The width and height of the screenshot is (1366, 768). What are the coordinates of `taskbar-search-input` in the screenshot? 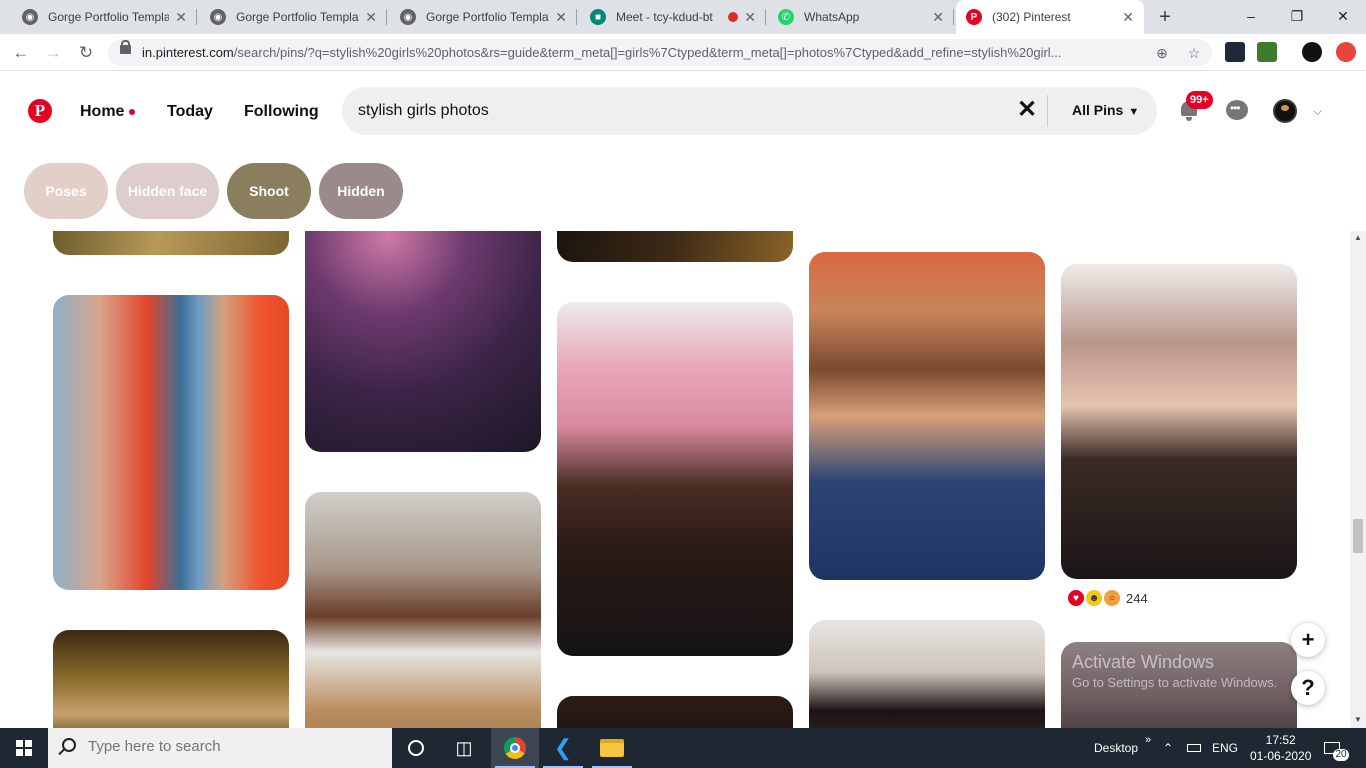 It's located at (233, 746).